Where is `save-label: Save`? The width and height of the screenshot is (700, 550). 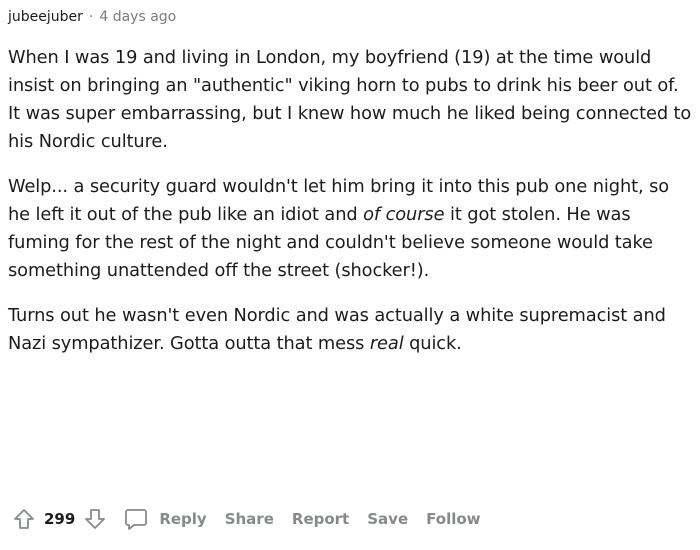
save-label: Save is located at coordinates (388, 519).